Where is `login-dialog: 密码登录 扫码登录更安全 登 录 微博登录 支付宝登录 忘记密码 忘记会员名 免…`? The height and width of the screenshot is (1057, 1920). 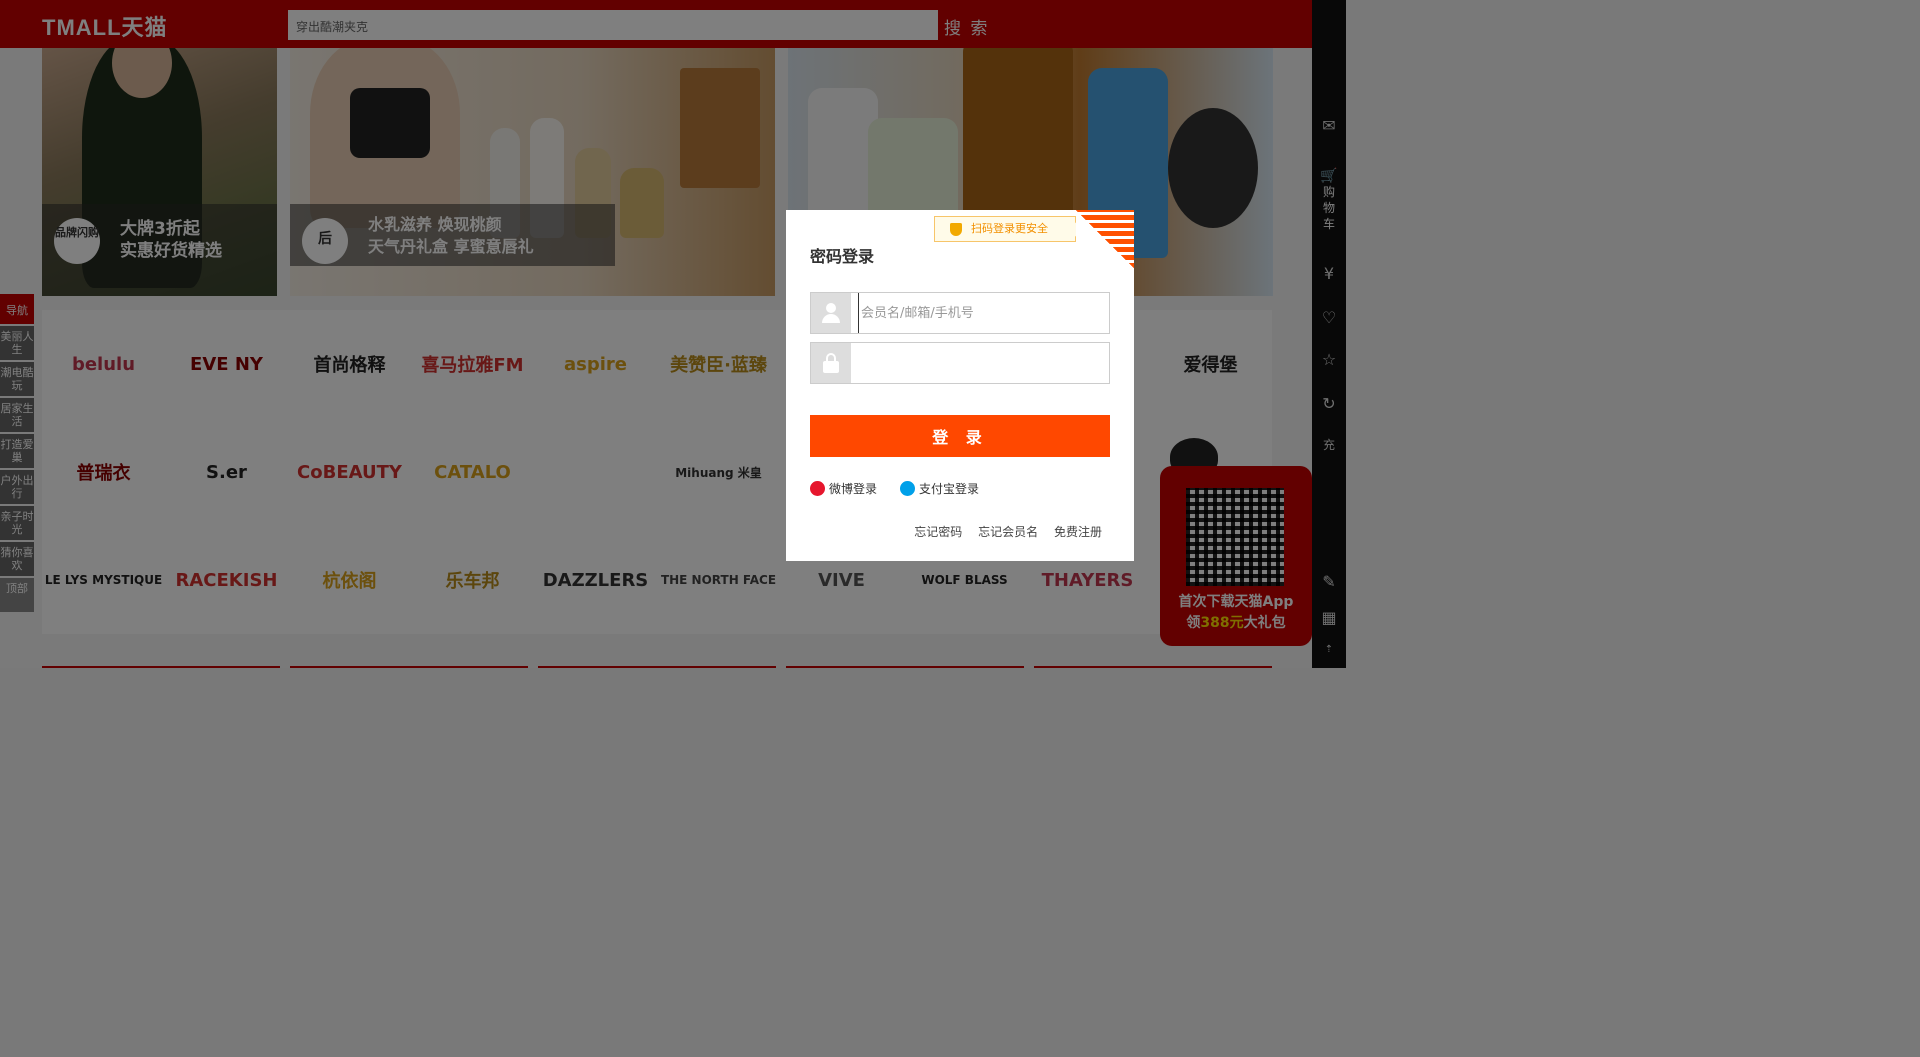 login-dialog: 密码登录 扫码登录更安全 登 录 微博登录 支付宝登录 忘记密码 忘记会员名 免… is located at coordinates (960, 385).